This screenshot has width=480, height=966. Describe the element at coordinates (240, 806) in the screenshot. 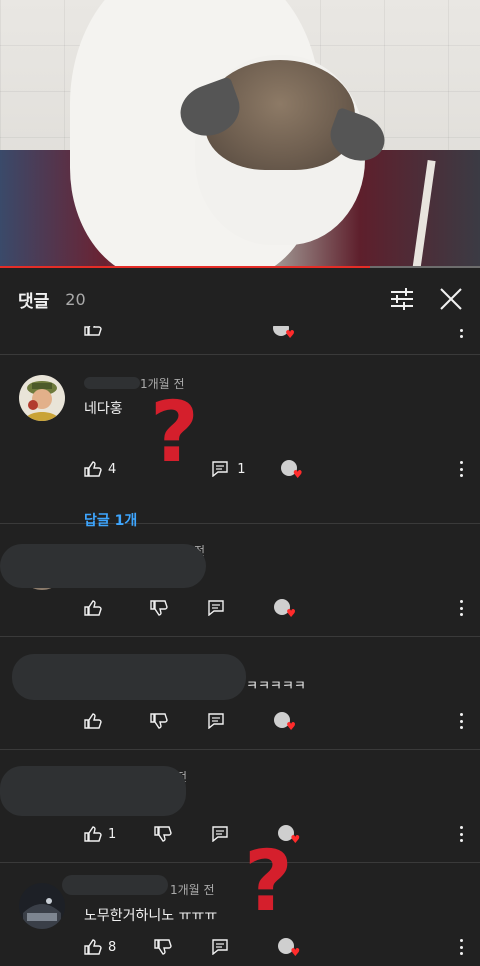

I see `comment-item: 전 1 ♥` at that location.